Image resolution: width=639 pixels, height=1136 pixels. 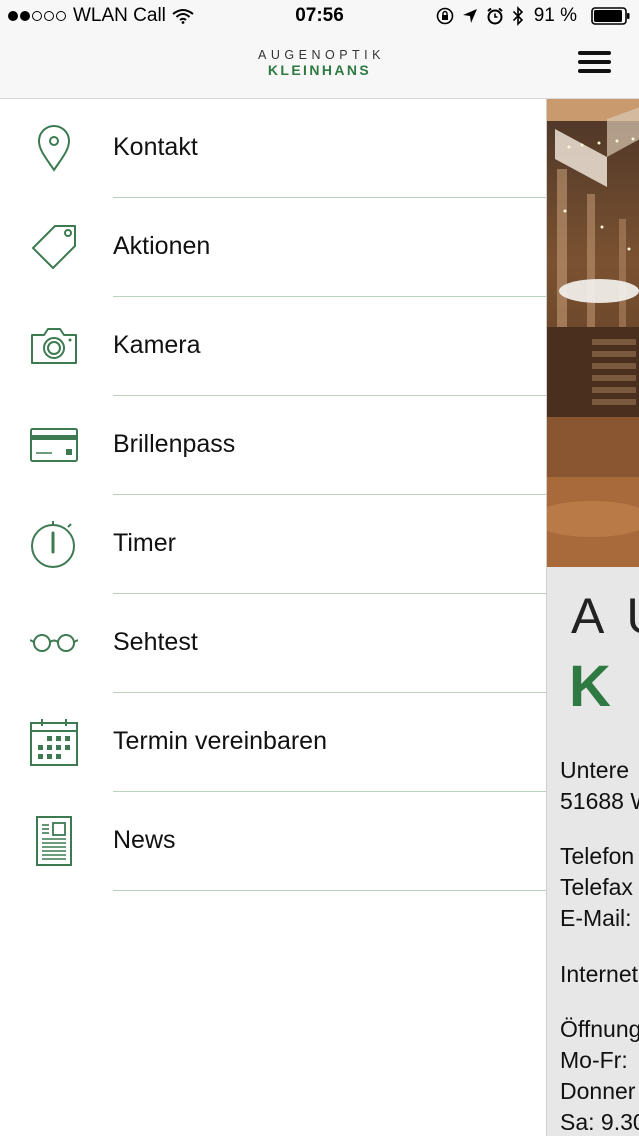 I want to click on glasses-icon, so click(x=54, y=643).